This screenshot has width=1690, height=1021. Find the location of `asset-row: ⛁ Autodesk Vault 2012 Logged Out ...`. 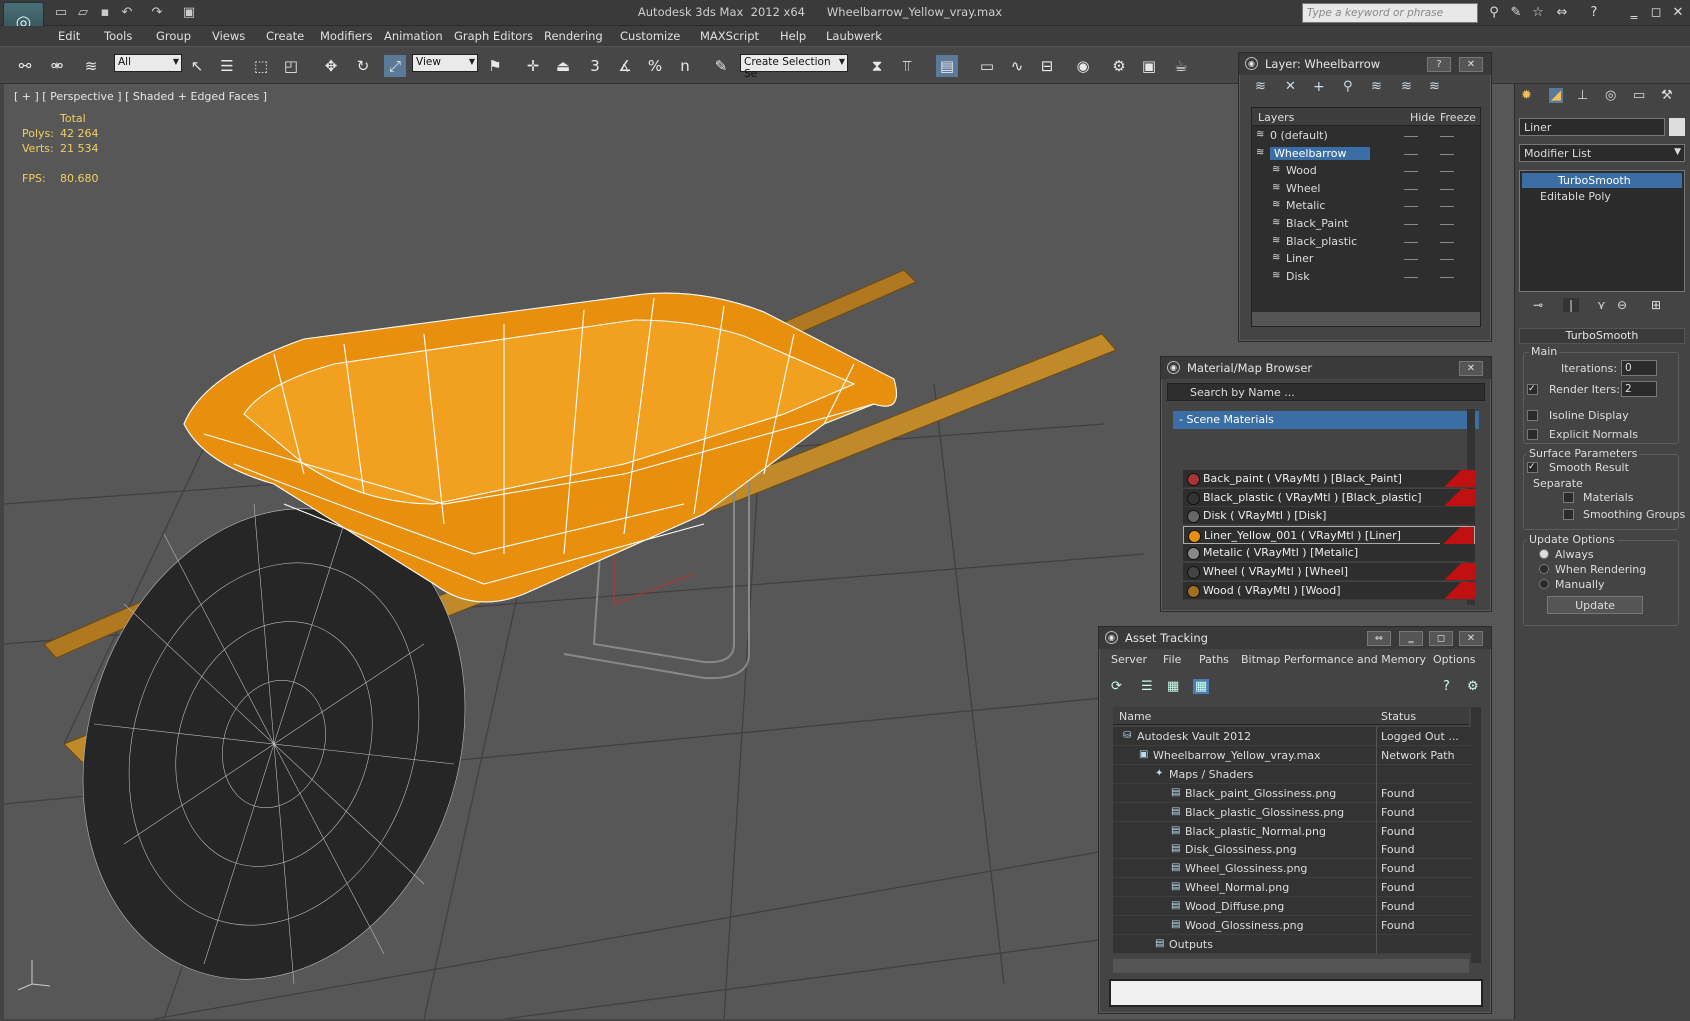

asset-row: ⛁ Autodesk Vault 2012 Logged Out ... is located at coordinates (1293, 736).